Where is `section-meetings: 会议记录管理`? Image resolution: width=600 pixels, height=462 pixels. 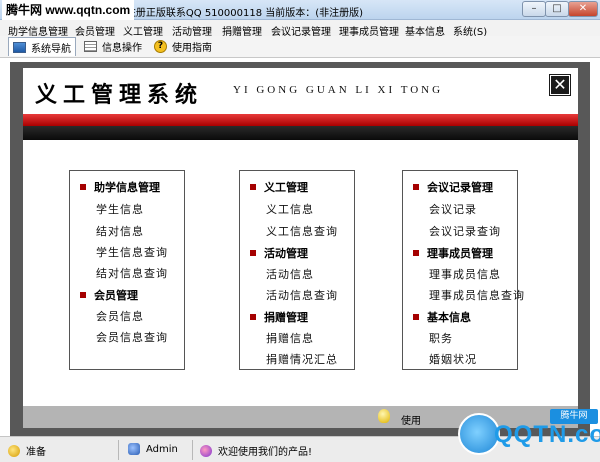 section-meetings: 会议记录管理 is located at coordinates (453, 187).